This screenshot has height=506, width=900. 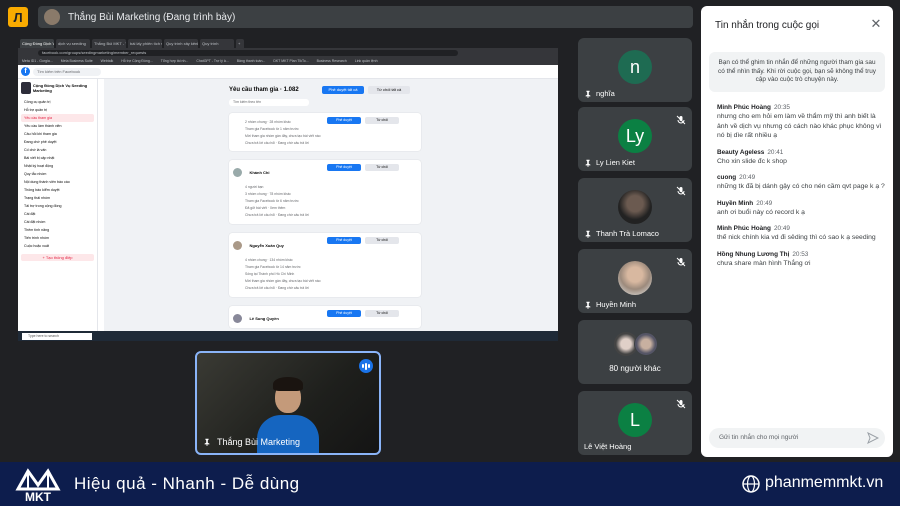 I want to click on presenting-label: Thắng Bùi Marketing (Đang trình bày), so click(x=152, y=17).